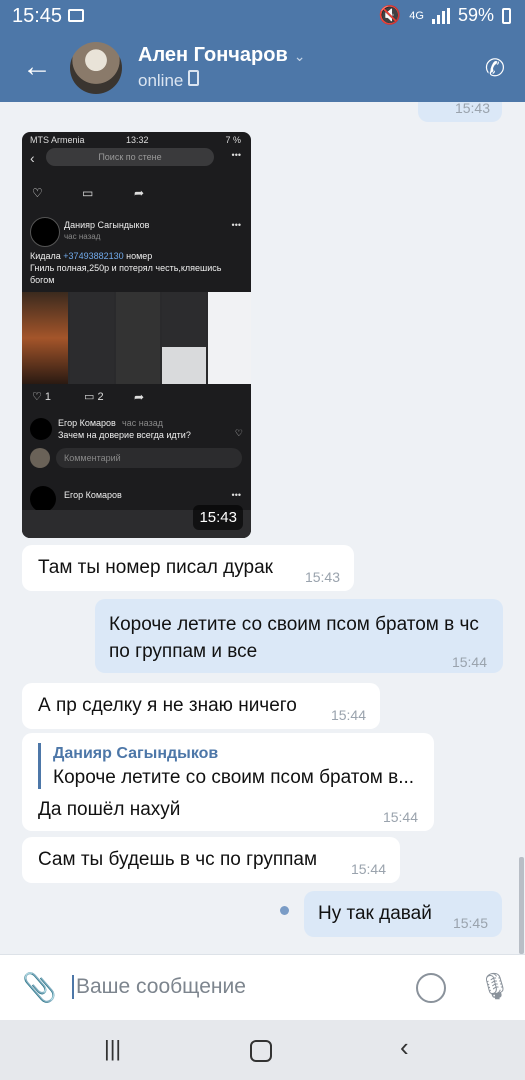 The height and width of the screenshot is (1080, 525). What do you see at coordinates (93, 256) in the screenshot?
I see `photo-post-phone: +37493882130` at bounding box center [93, 256].